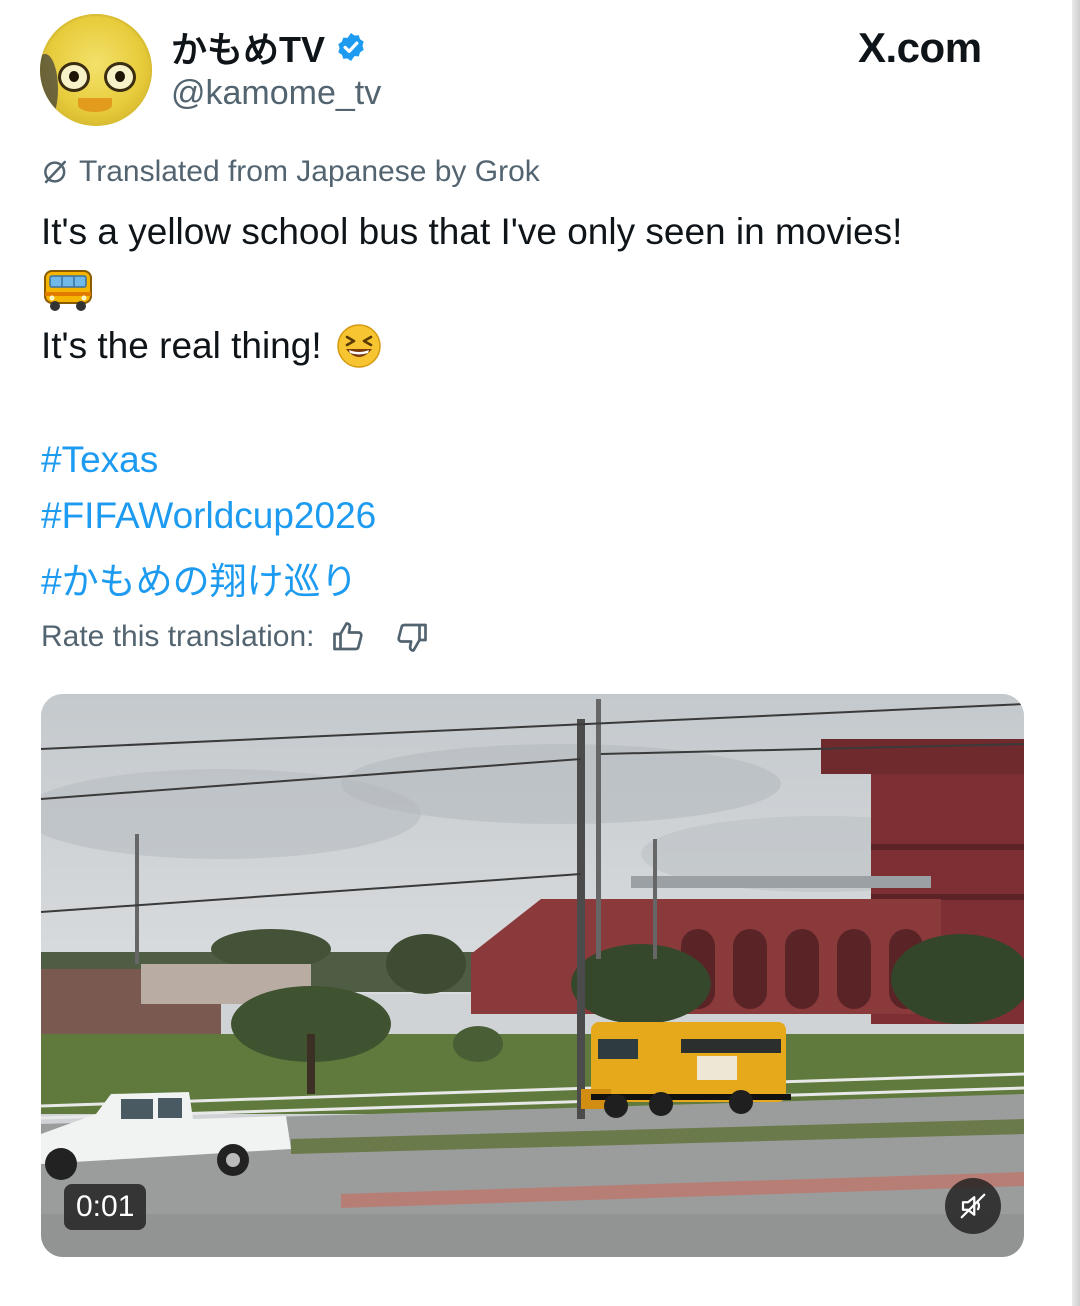  What do you see at coordinates (199, 578) in the screenshot?
I see `hashtag-link: #かもめの翔け巡り` at bounding box center [199, 578].